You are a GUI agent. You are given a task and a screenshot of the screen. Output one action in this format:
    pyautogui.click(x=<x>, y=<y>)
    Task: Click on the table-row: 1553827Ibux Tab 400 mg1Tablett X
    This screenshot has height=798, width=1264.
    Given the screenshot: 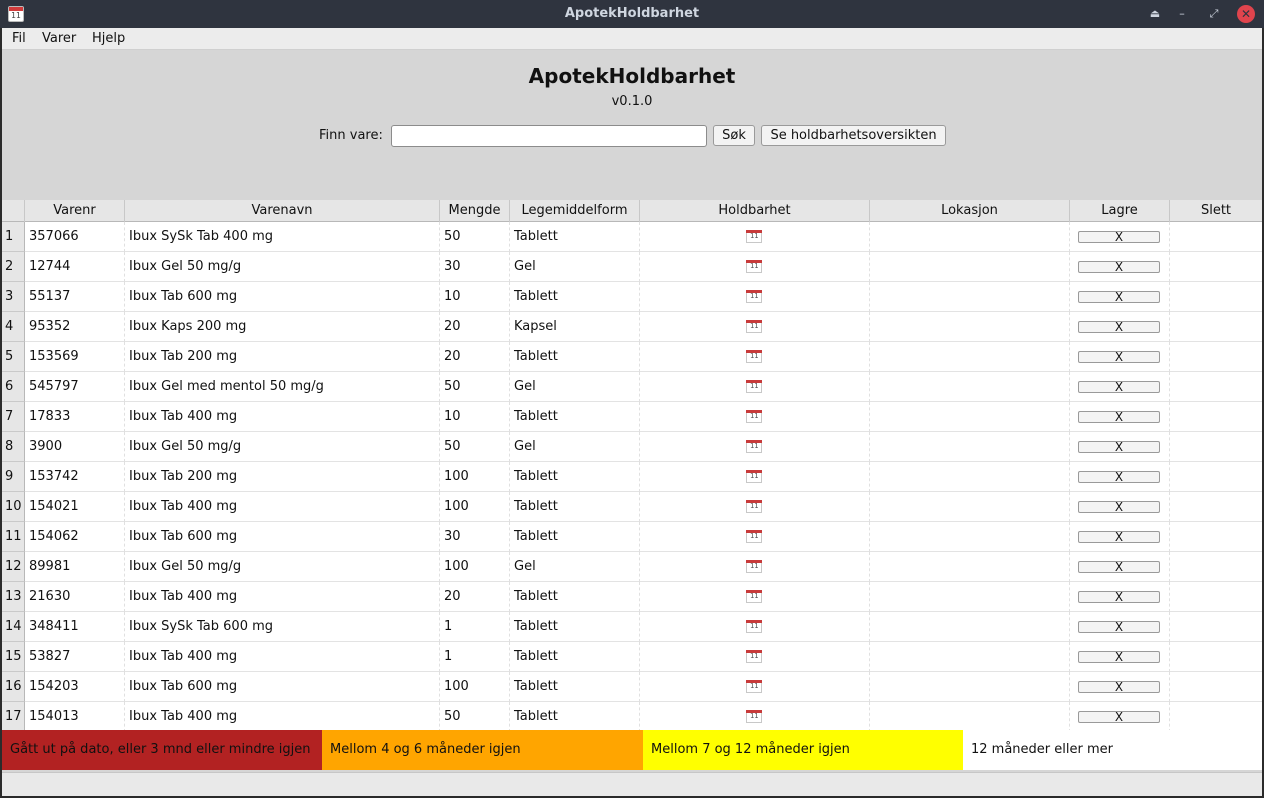 What is the action you would take?
    pyautogui.click(x=632, y=657)
    